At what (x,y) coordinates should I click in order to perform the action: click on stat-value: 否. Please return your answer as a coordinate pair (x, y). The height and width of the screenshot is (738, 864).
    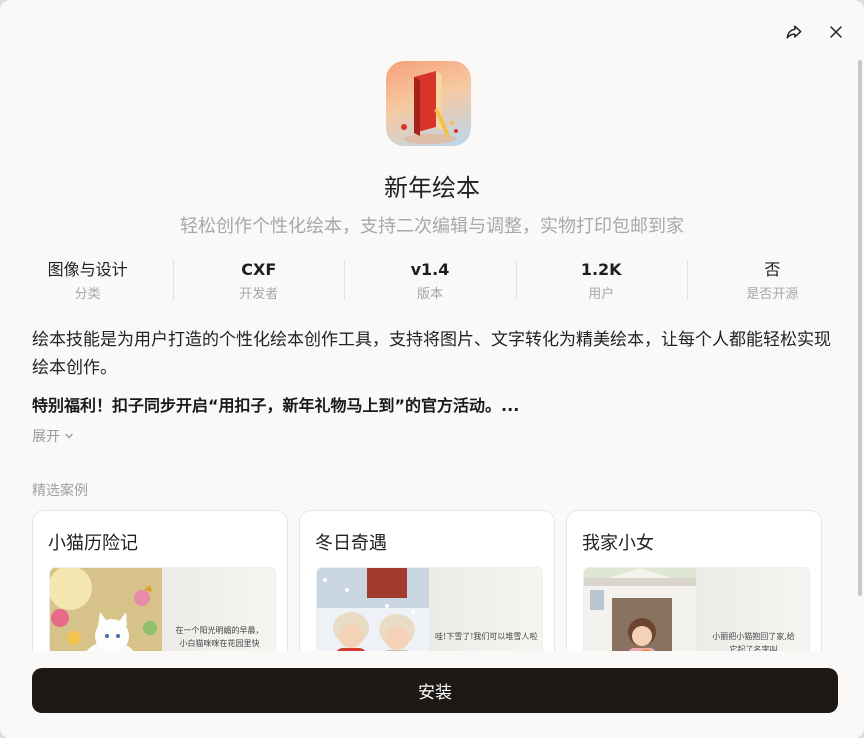
    Looking at the image, I should click on (772, 269).